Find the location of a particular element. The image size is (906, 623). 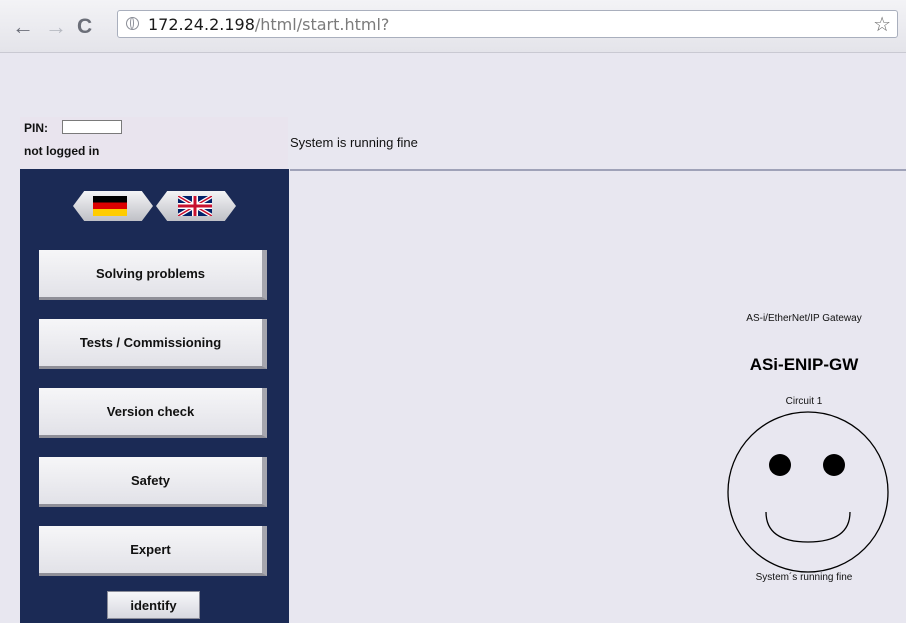

globe-icon is located at coordinates (132, 23).